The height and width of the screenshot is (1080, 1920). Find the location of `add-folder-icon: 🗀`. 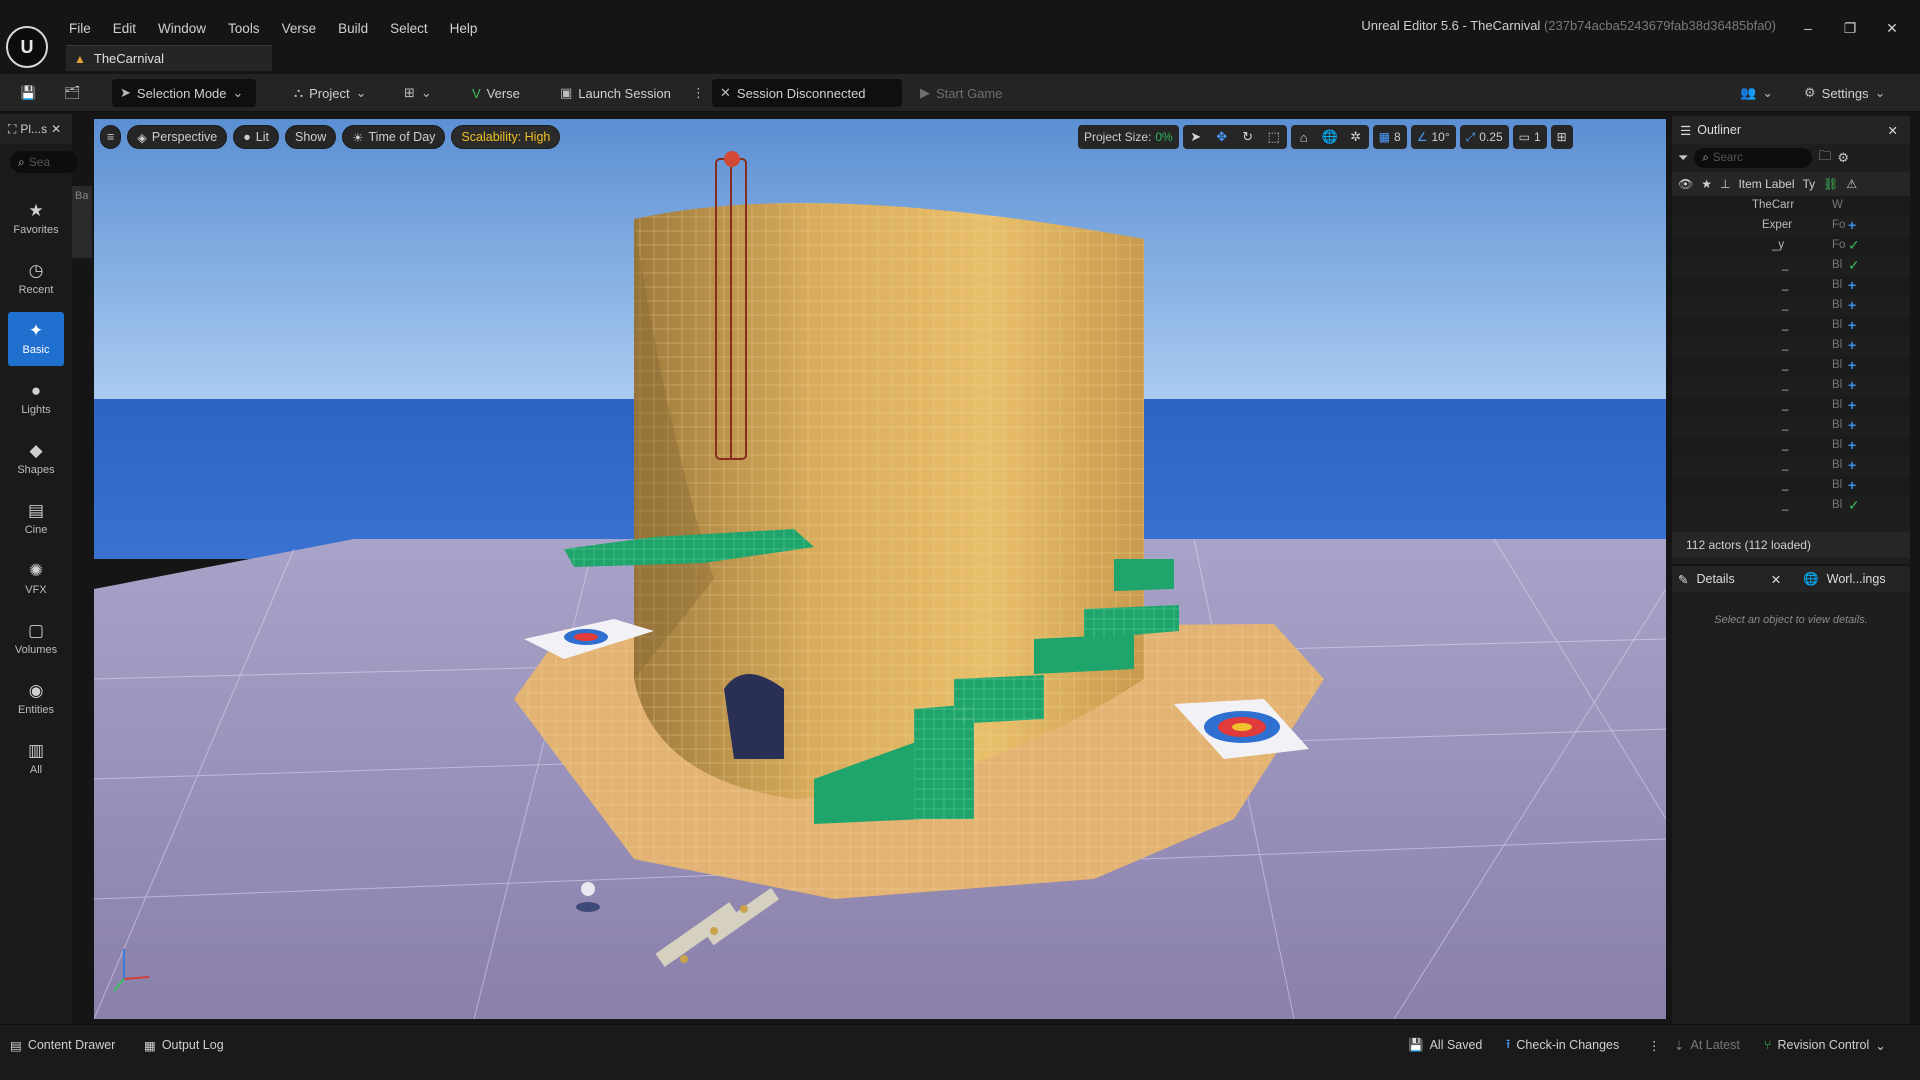

add-folder-icon: 🗀 is located at coordinates (1824, 158).